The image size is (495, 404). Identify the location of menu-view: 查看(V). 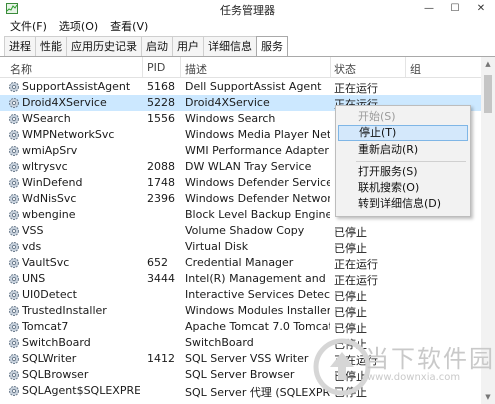
(129, 26).